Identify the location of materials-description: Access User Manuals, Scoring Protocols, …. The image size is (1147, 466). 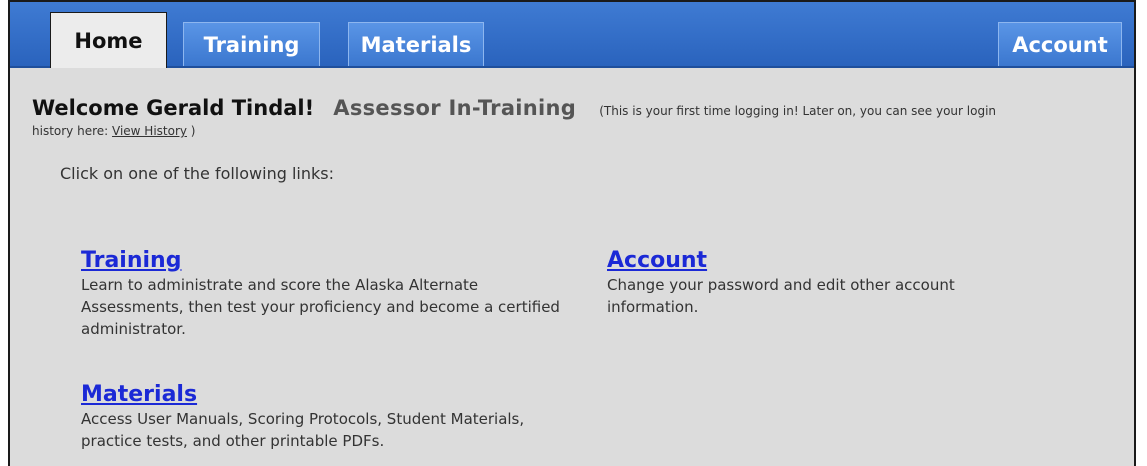
(303, 430).